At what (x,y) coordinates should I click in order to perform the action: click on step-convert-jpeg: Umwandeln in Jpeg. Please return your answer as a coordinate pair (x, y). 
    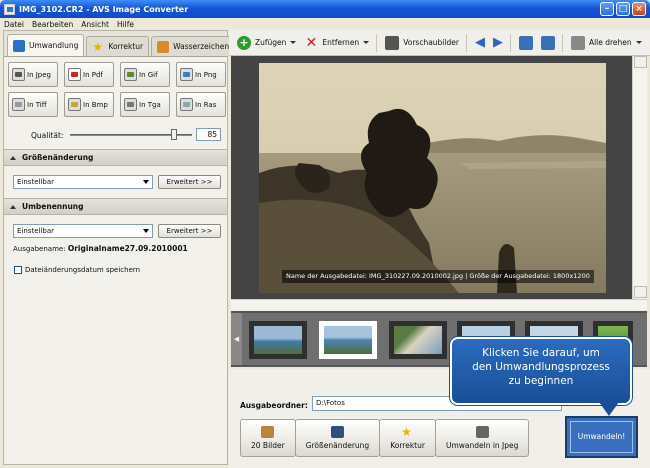
    Looking at the image, I should click on (482, 438).